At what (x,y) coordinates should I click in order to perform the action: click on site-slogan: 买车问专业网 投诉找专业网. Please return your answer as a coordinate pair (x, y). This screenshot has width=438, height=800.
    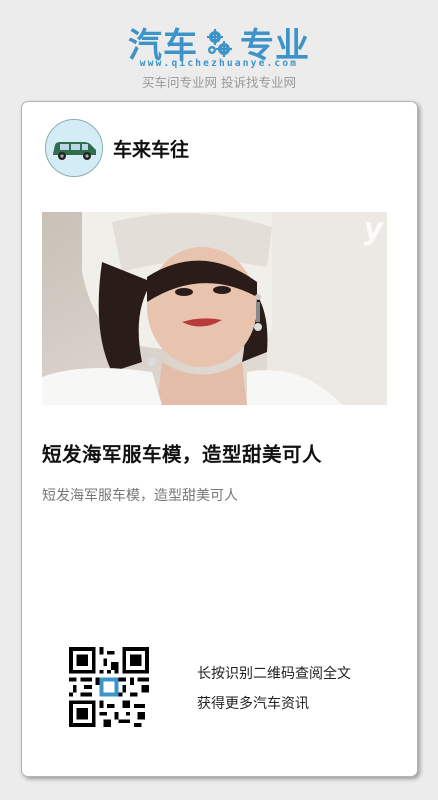
    Looking at the image, I should click on (219, 82).